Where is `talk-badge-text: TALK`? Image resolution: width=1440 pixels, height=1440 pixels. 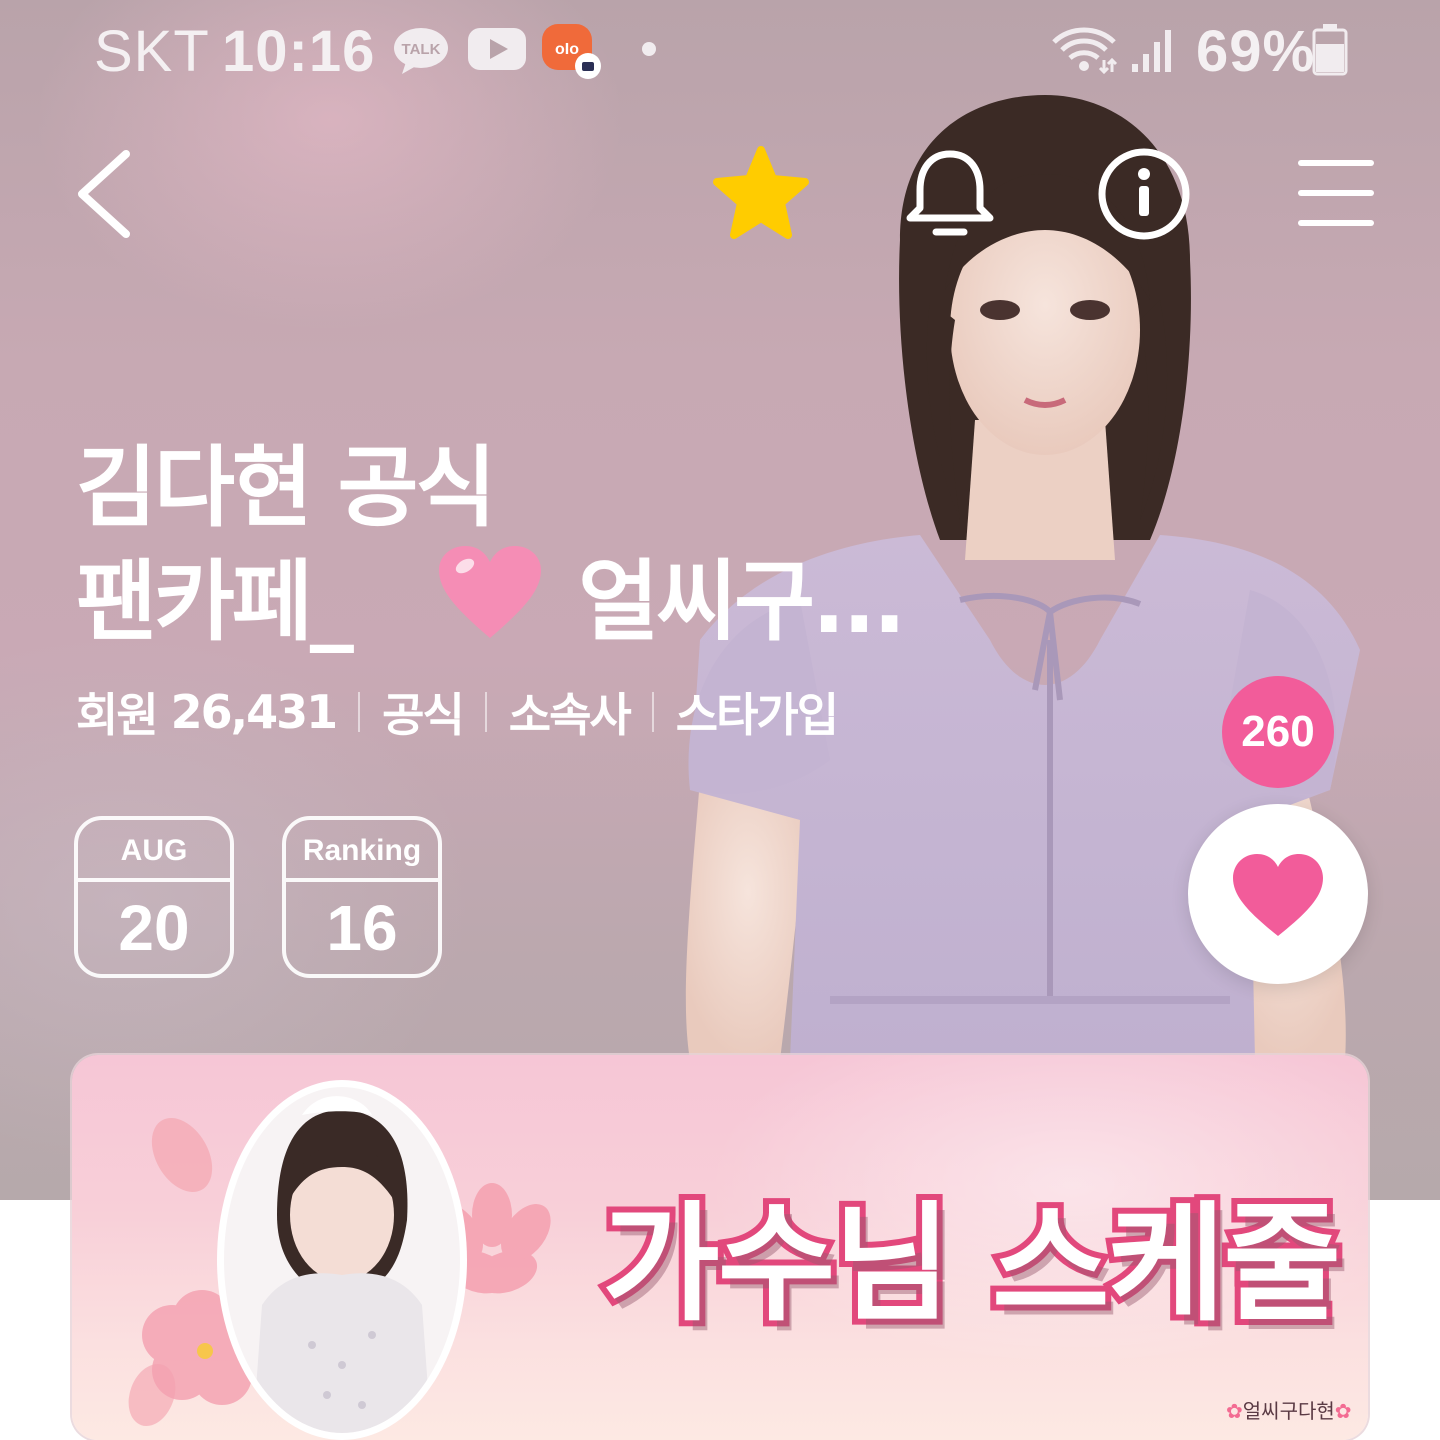 talk-badge-text: TALK is located at coordinates (421, 49).